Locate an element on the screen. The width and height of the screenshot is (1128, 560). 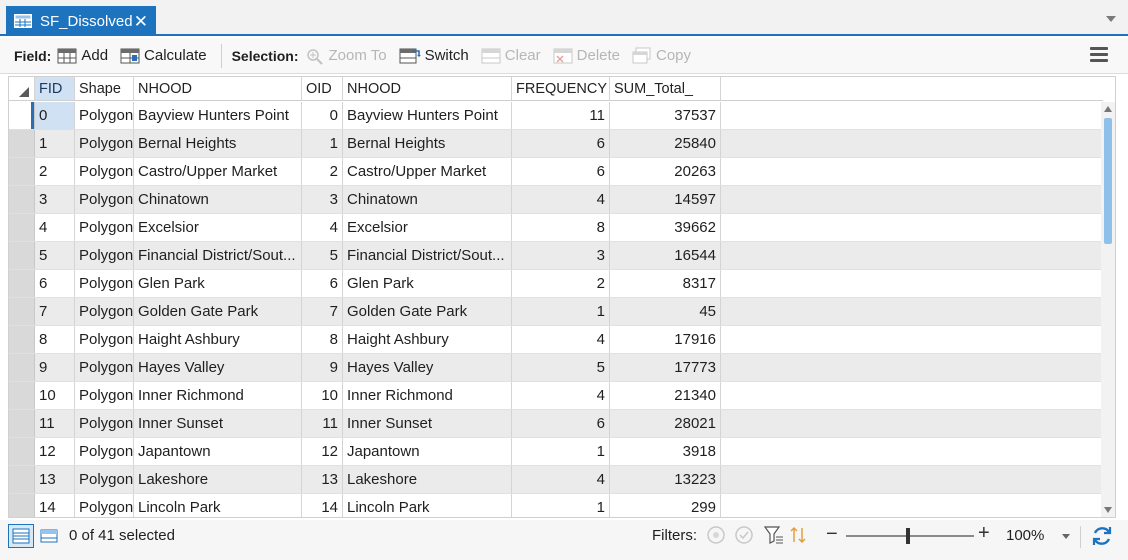
table-row: 12 Polygon Japantown 12 Japantown 1 3918 is located at coordinates (556, 452).